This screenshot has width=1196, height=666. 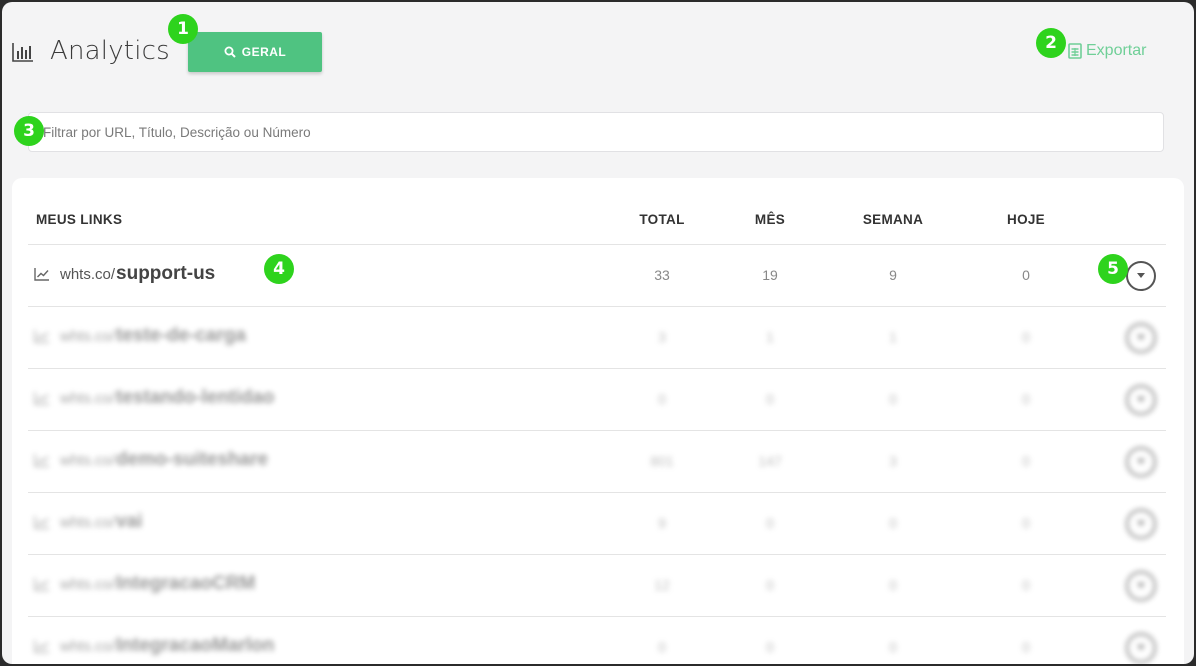 What do you see at coordinates (1116, 50) in the screenshot?
I see `export-label: Exportar` at bounding box center [1116, 50].